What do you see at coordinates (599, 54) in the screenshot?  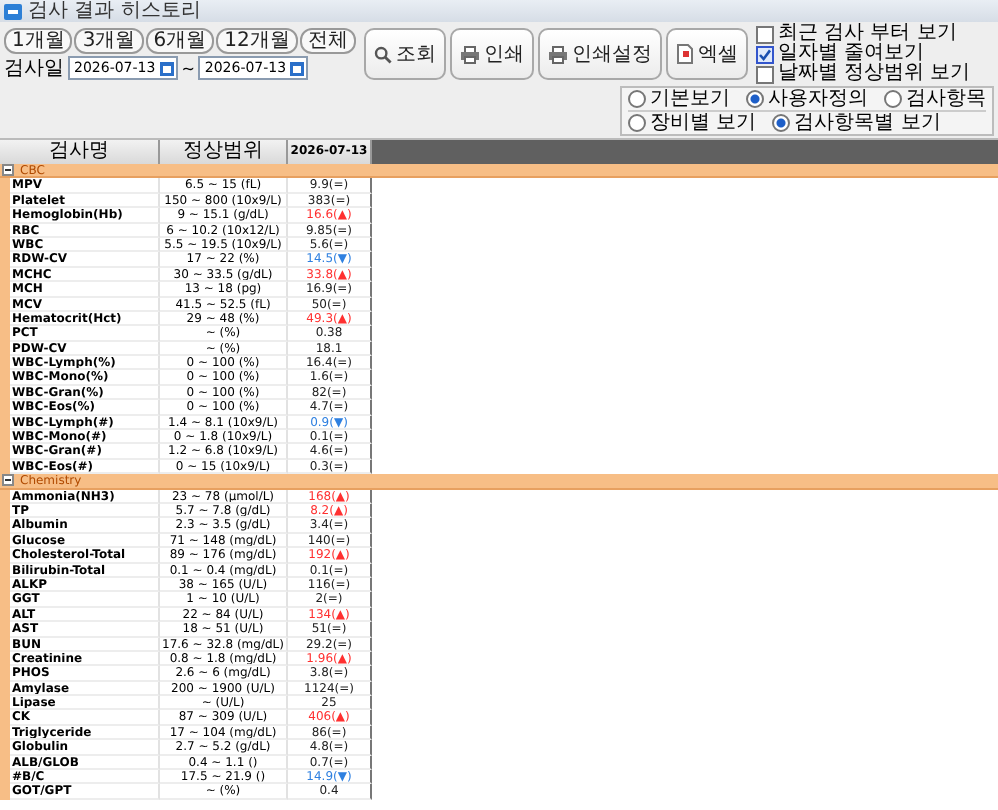 I see `toolbar-button: 인쇄설정` at bounding box center [599, 54].